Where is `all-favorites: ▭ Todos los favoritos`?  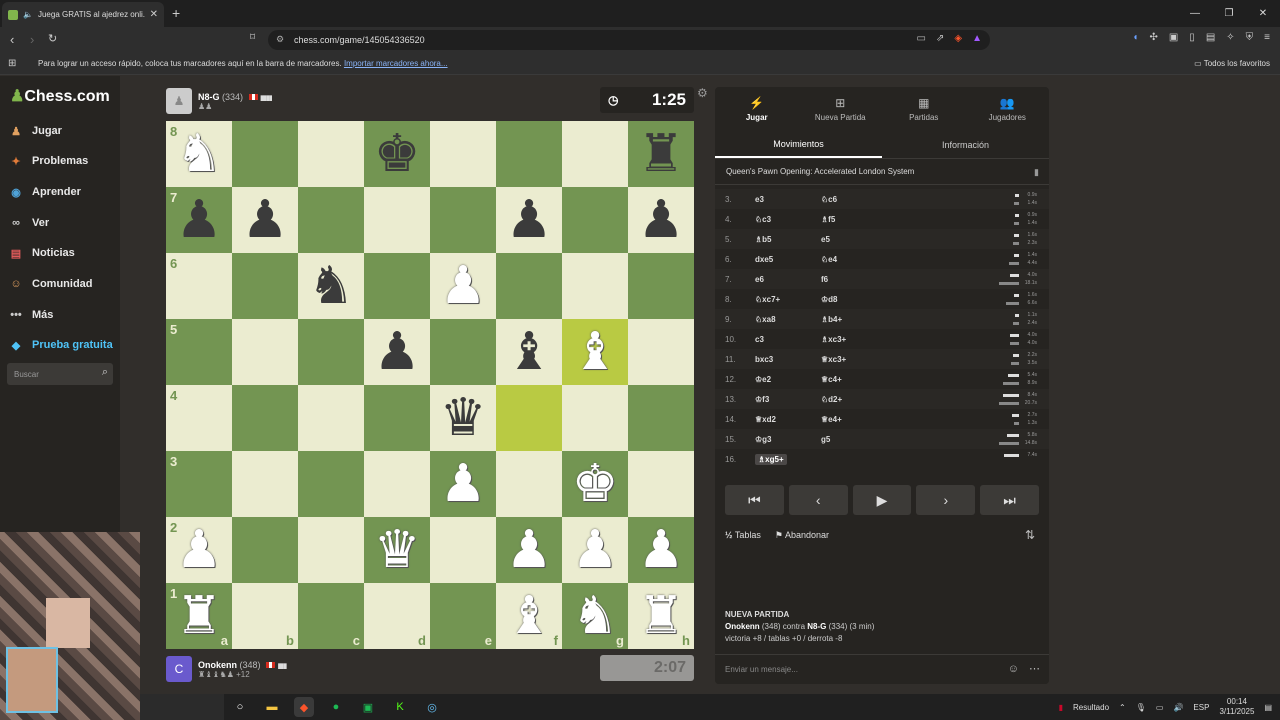
all-favorites: ▭ Todos los favoritos is located at coordinates (1232, 63).